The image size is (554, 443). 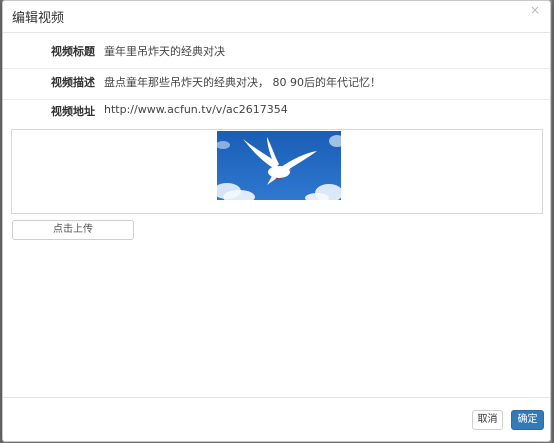 I want to click on video-description-row: 视频描述 盘点童年那些吊炸天的经典对决， 80 90后的年代记忆！, so click(x=276, y=86).